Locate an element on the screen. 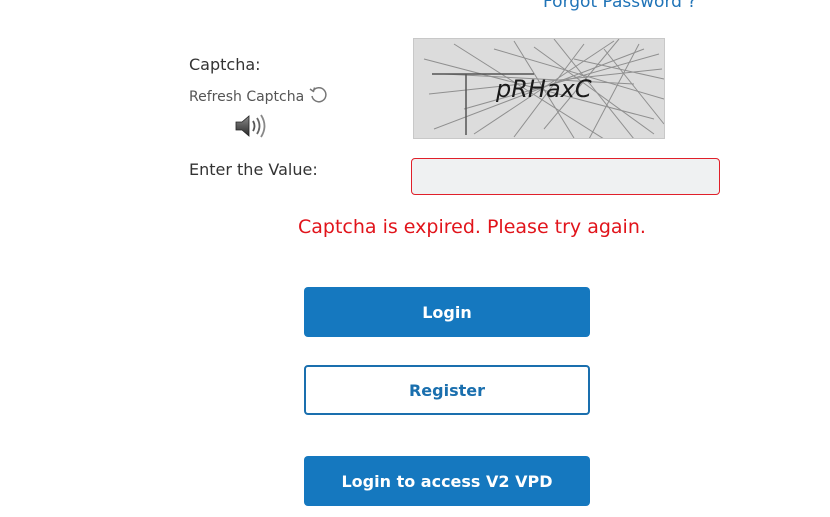 The height and width of the screenshot is (517, 830). captcha-value-input is located at coordinates (565, 176).